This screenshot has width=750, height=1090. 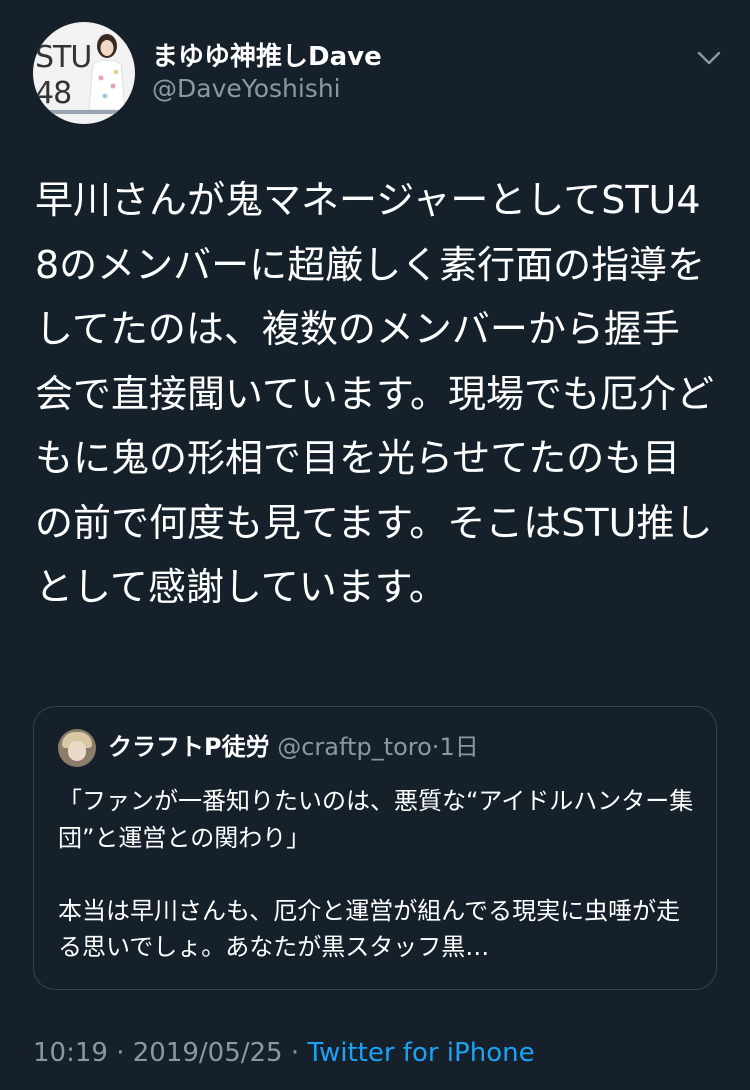 I want to click on quoted-tweet-header: クラフトP徒労 @craftp_toro·1日, so click(x=293, y=747).